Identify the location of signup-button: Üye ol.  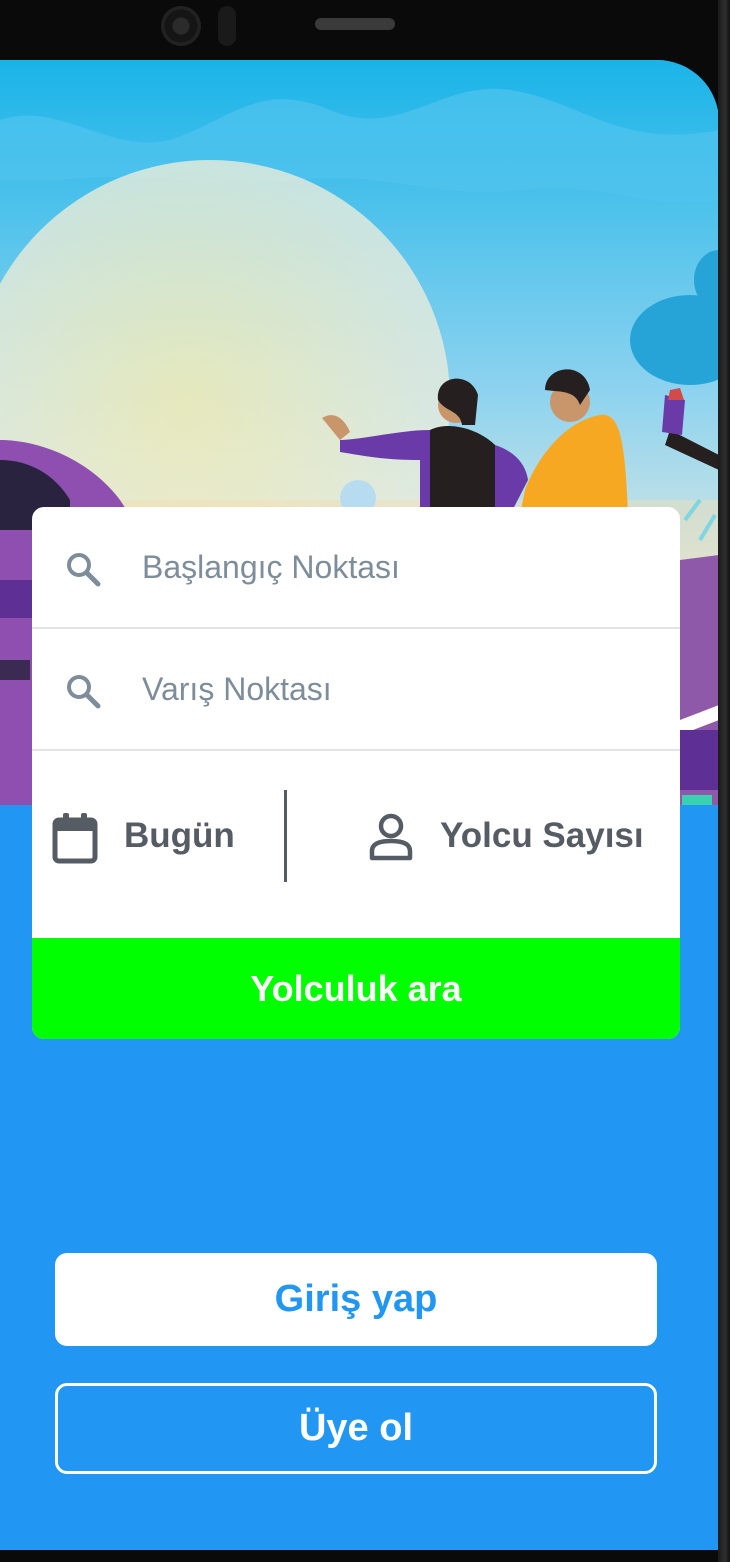
(356, 1428).